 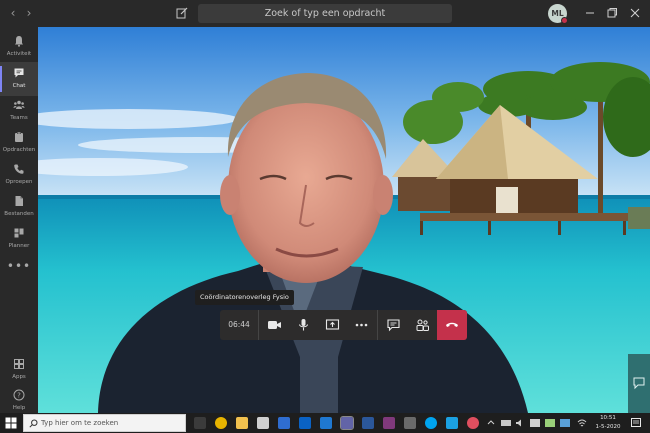 I want to click on command-search-input: Zoek of typ een opdracht, so click(x=325, y=13).